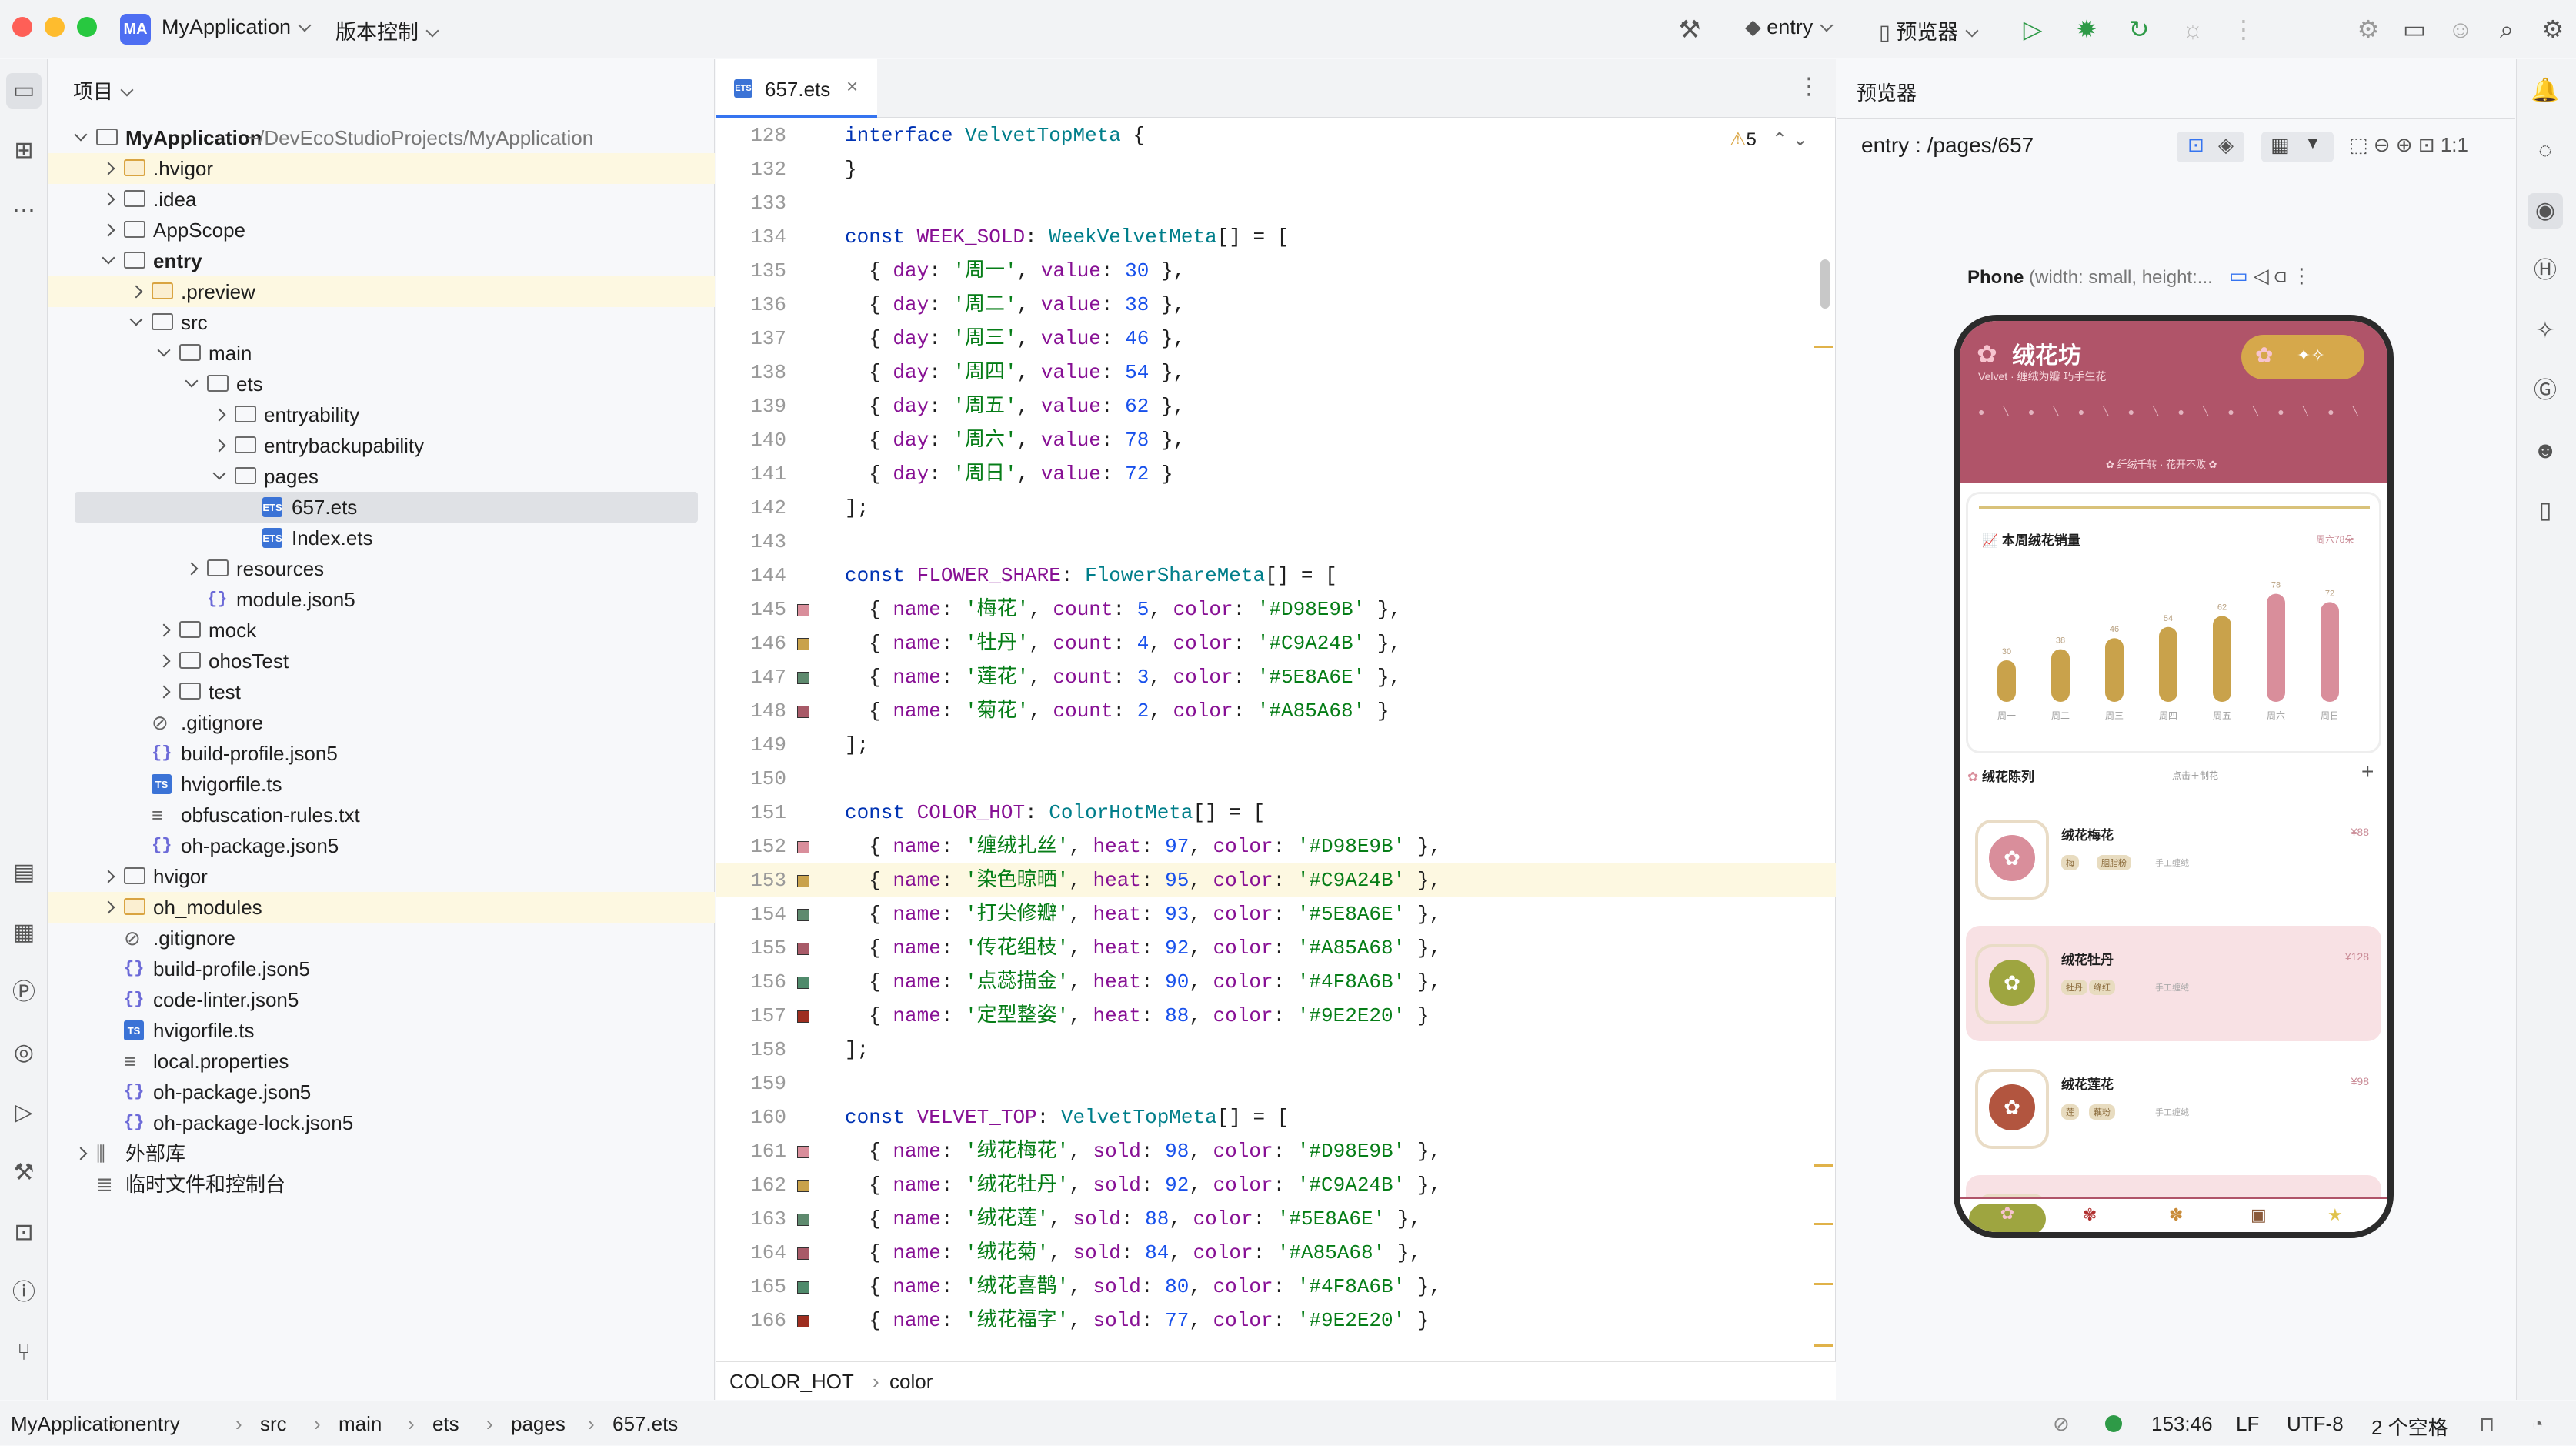 Image resolution: width=2576 pixels, height=1446 pixels. Describe the element at coordinates (2087, 29) in the screenshot. I see `debug-icon: ✹` at that location.